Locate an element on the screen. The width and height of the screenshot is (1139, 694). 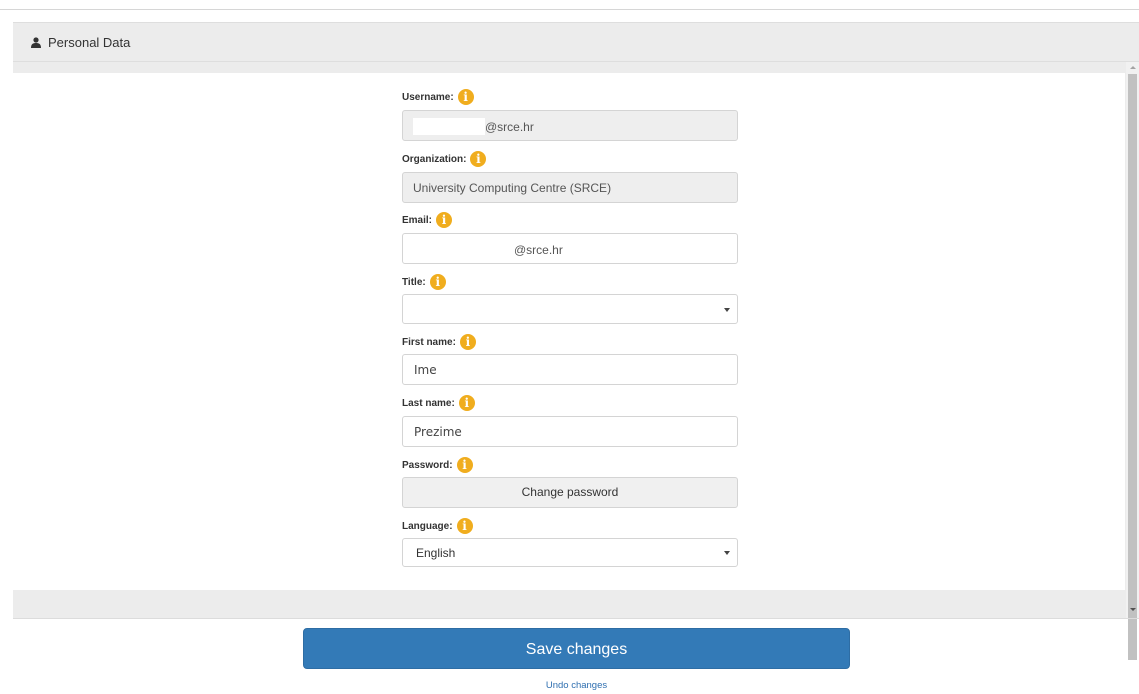
scroll-up-arrow-icon is located at coordinates (1133, 67).